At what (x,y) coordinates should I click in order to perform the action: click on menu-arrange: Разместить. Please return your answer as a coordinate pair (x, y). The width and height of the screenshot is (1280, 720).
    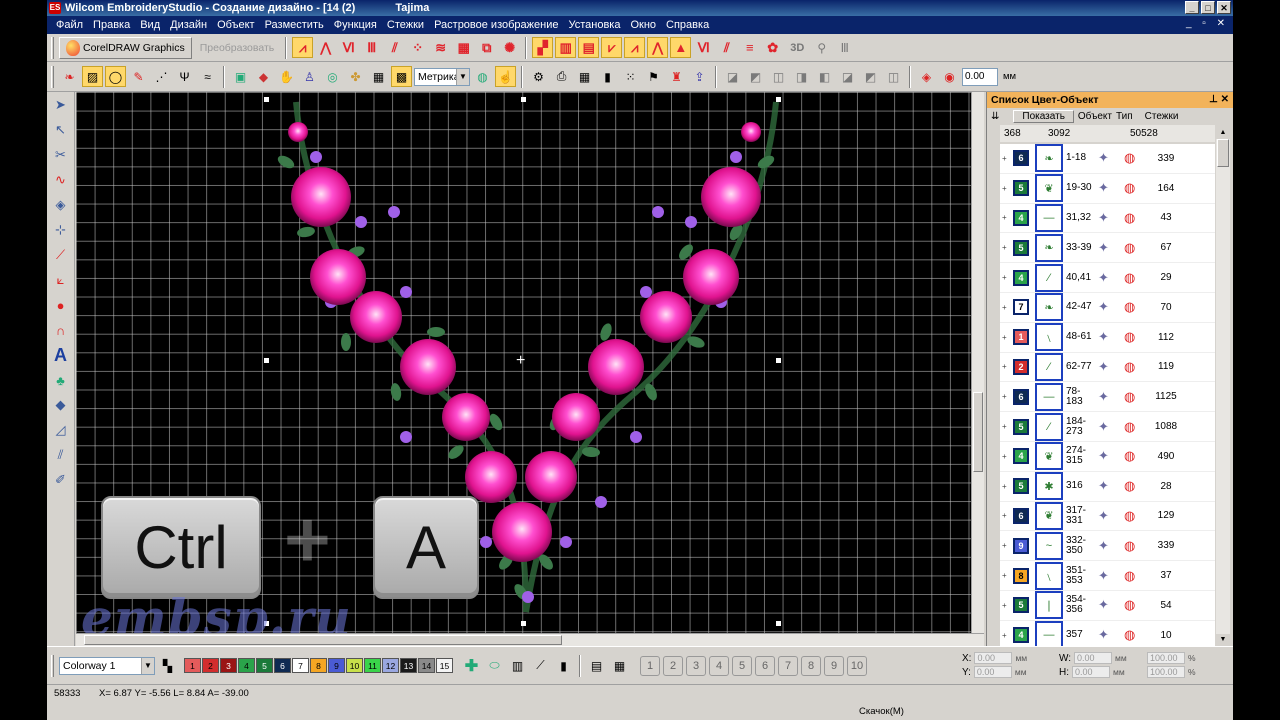
    Looking at the image, I should click on (294, 25).